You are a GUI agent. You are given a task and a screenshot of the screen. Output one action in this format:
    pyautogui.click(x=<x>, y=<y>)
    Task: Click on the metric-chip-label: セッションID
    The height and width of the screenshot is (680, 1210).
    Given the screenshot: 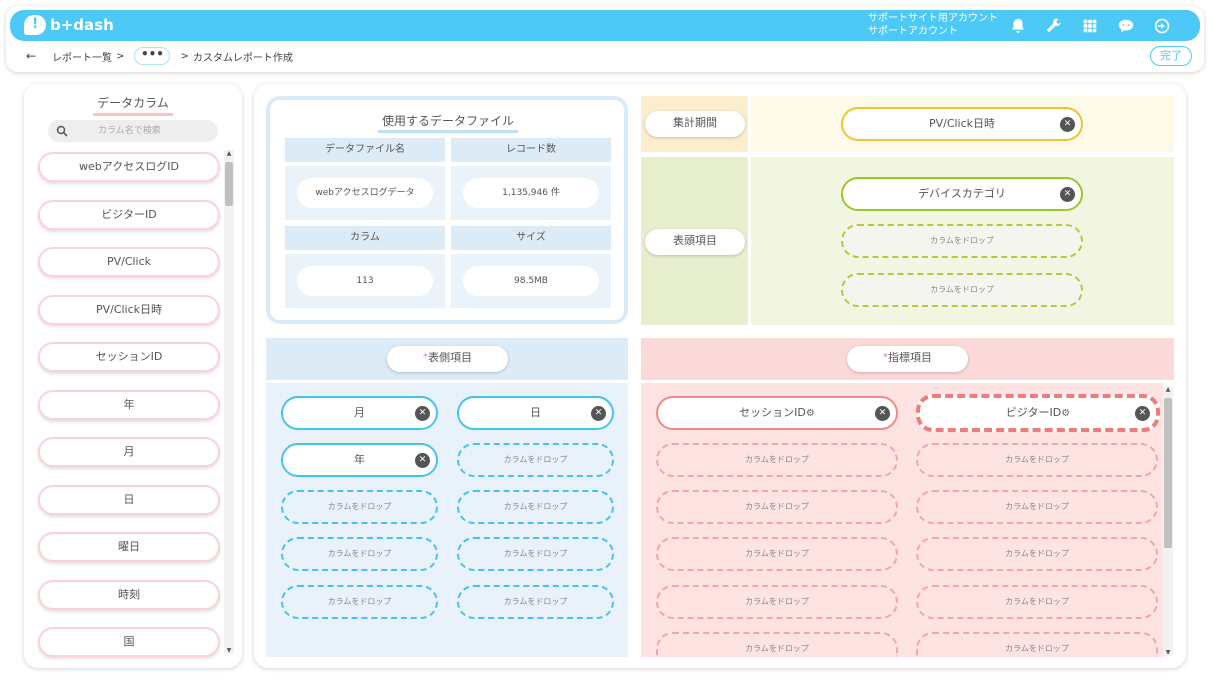 What is the action you would take?
    pyautogui.click(x=772, y=412)
    